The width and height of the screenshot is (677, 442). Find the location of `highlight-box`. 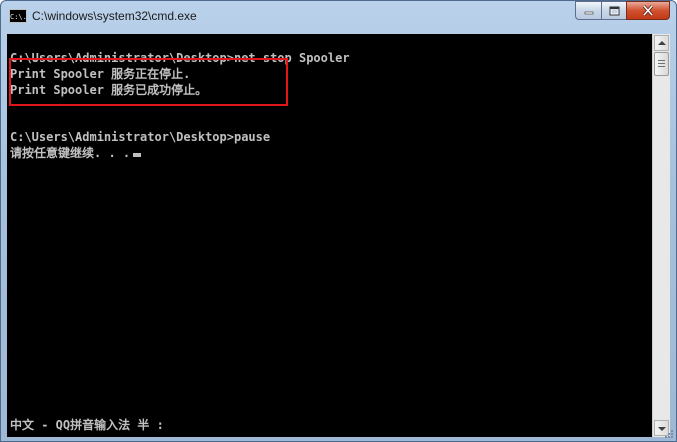

highlight-box is located at coordinates (148, 82).